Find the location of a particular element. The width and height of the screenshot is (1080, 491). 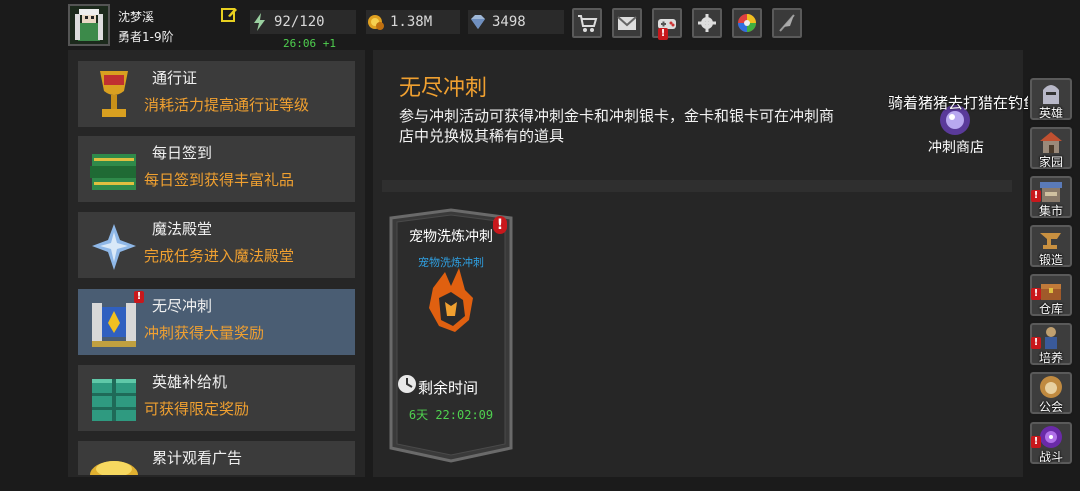

menu-item-subtitle: 完成任务进入魔法殿堂 is located at coordinates (219, 256).